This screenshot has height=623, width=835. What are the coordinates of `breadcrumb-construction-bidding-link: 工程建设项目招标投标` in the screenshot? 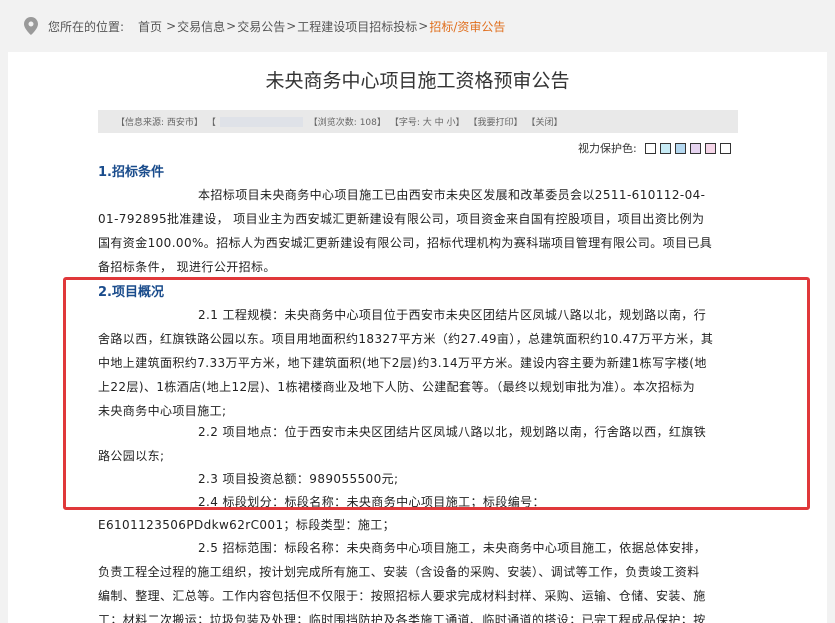 It's located at (357, 26).